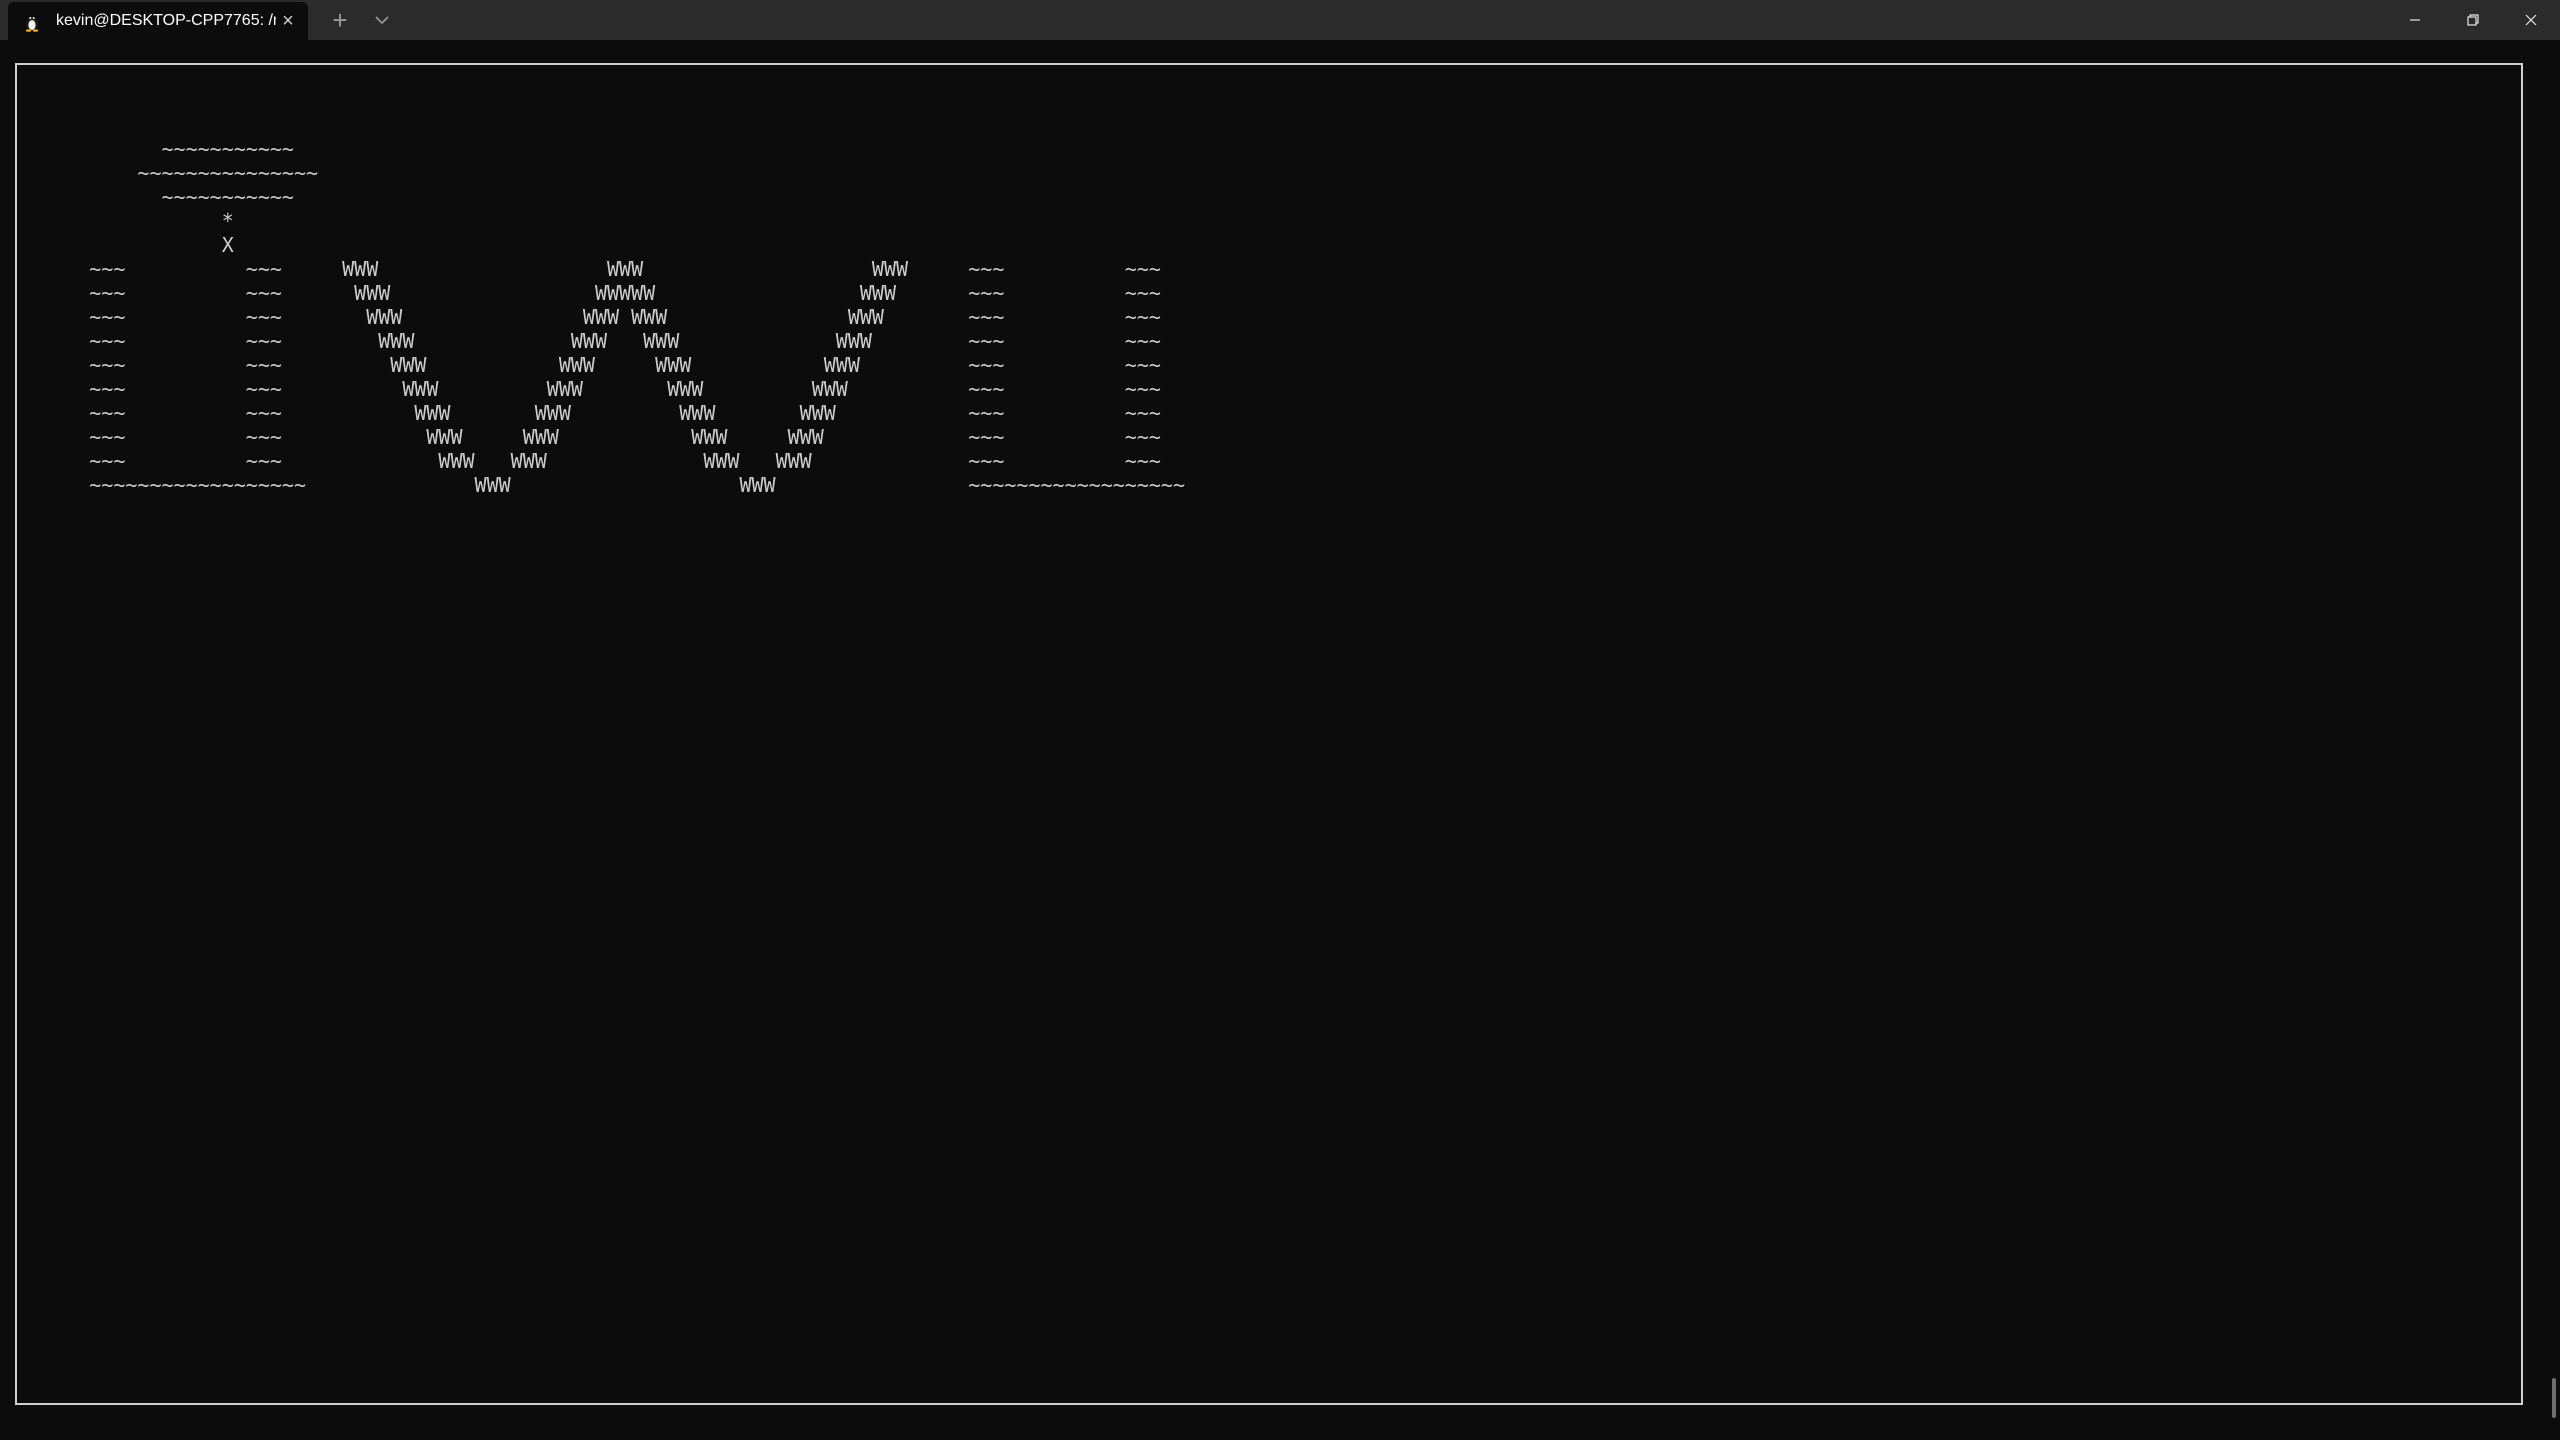 Image resolution: width=2560 pixels, height=1440 pixels. I want to click on terminal-line: *, so click(125, 221).